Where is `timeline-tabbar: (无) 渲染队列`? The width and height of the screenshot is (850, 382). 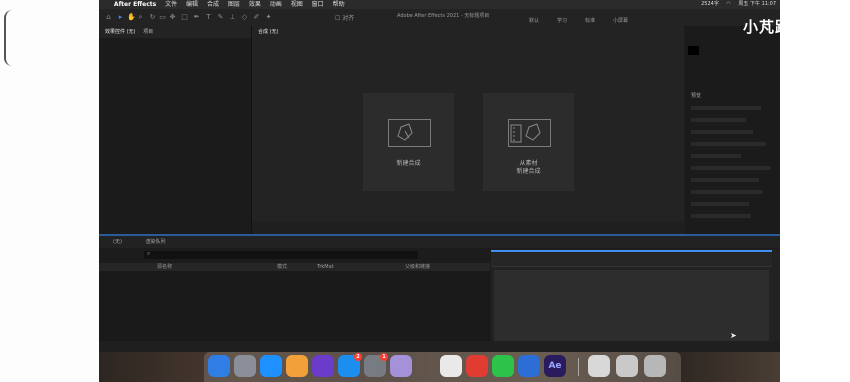
timeline-tabbar: (无) 渲染队列 is located at coordinates (439, 242).